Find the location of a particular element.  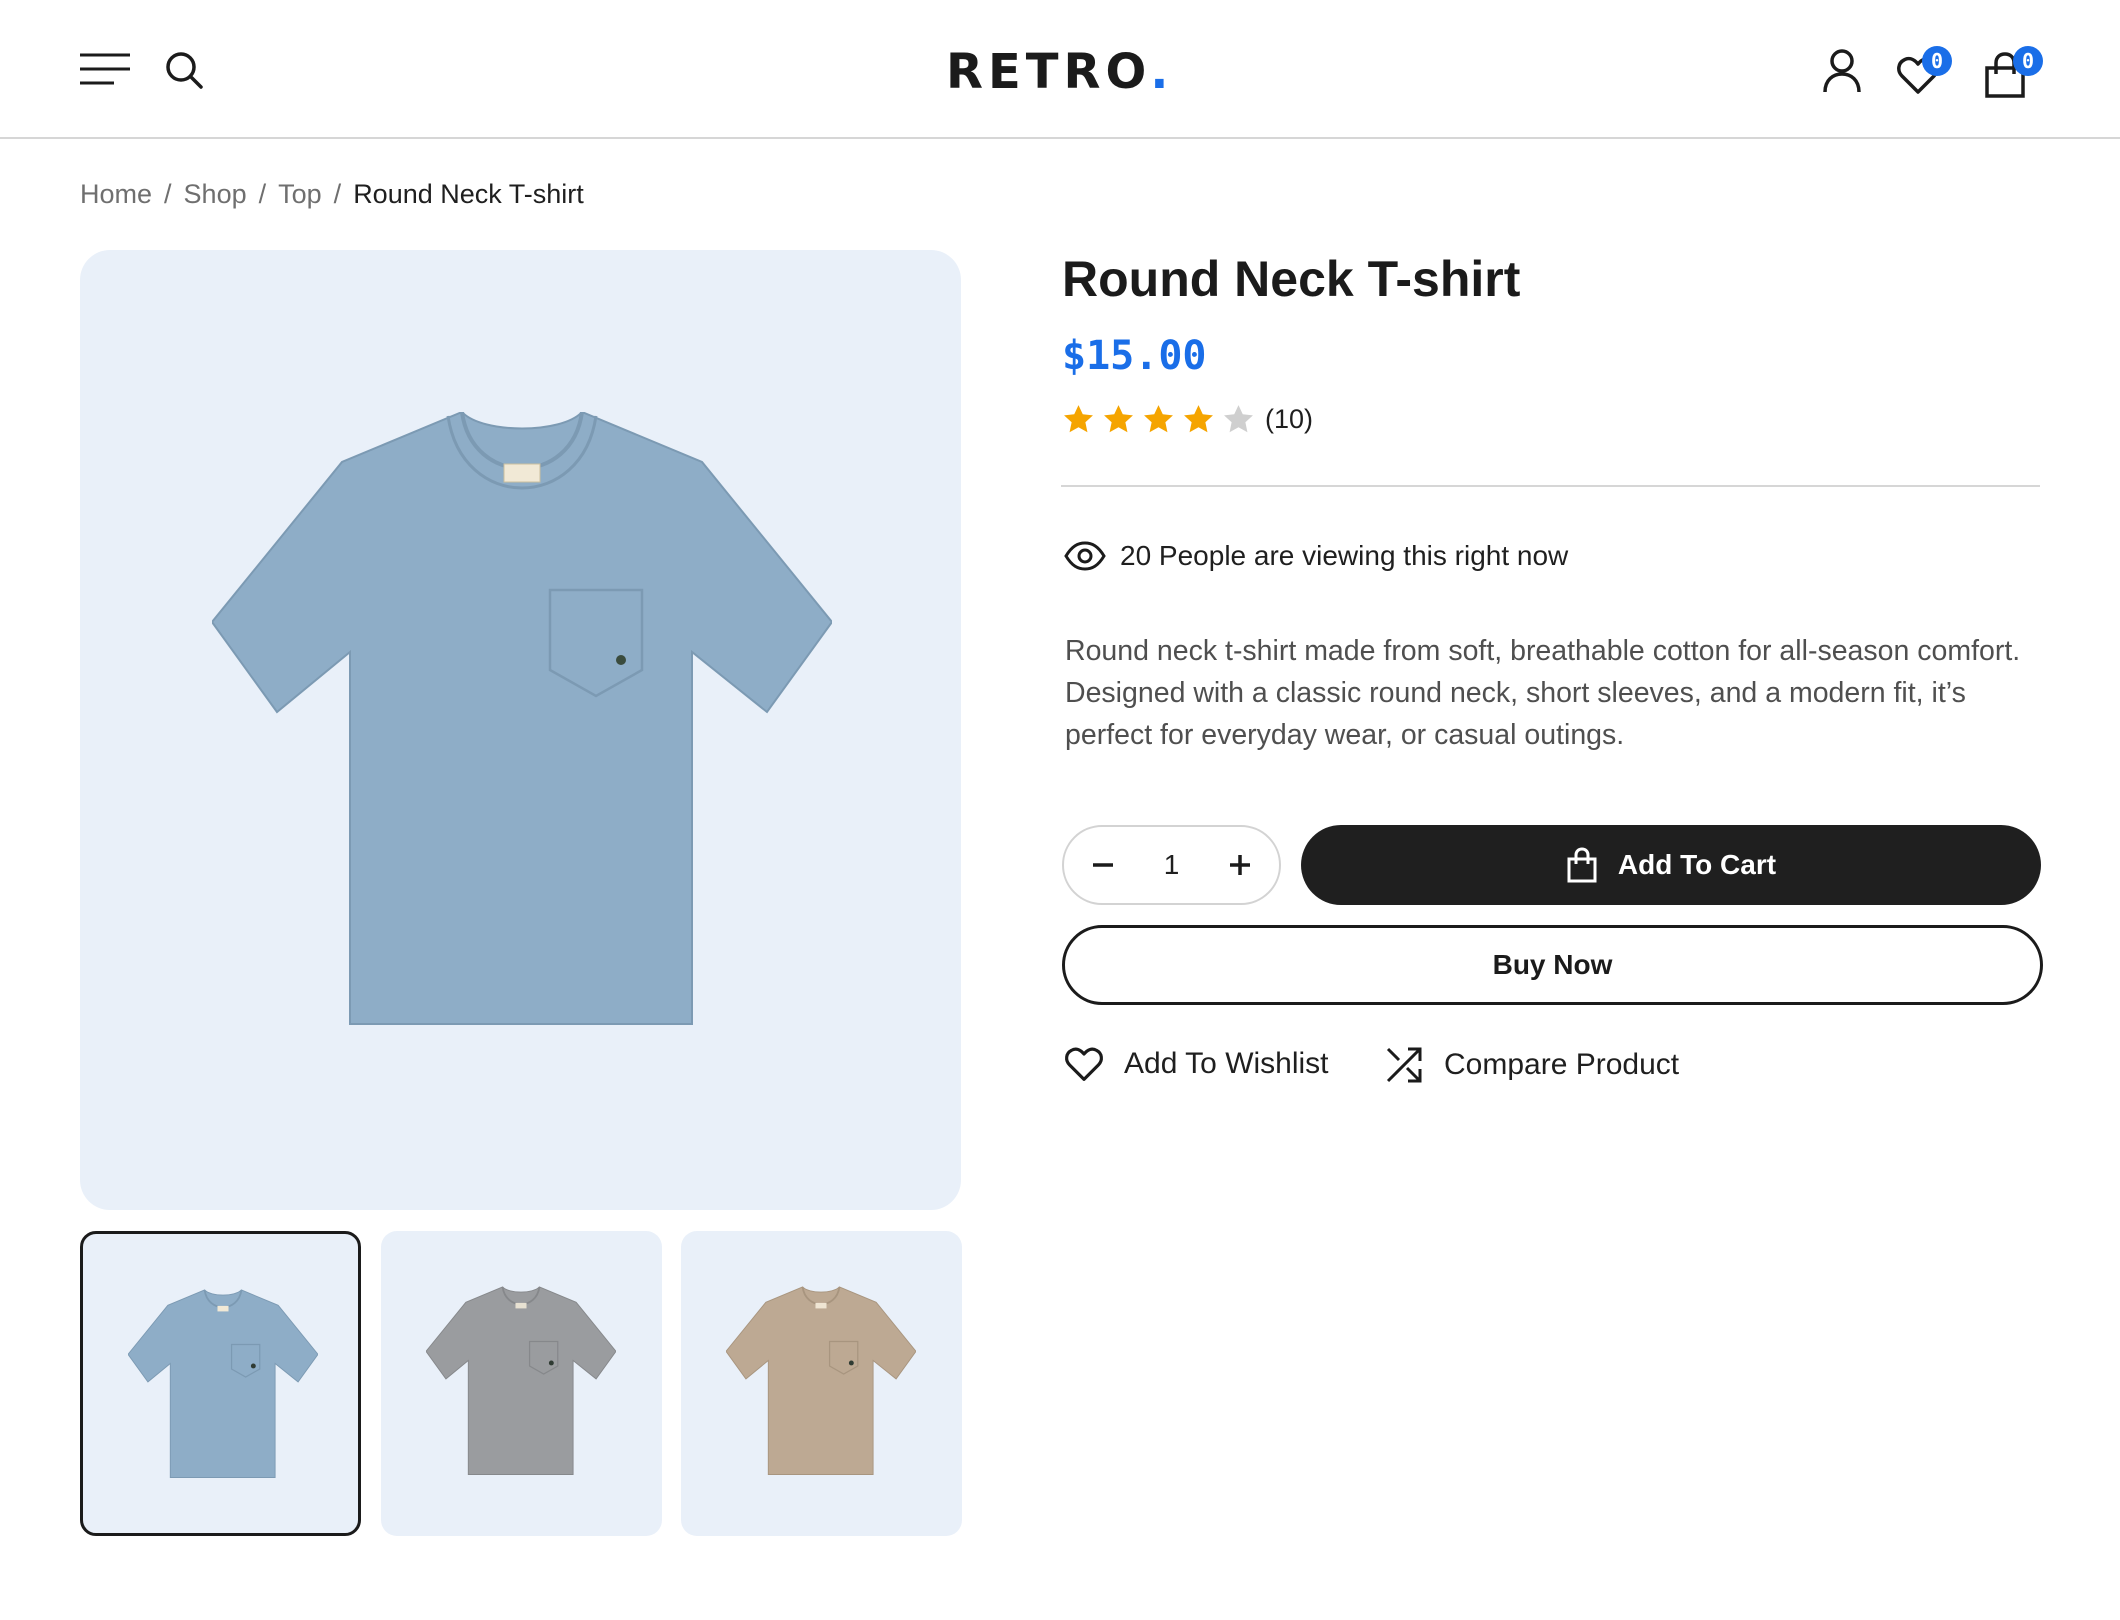

breadcrumb-home: Home is located at coordinates (116, 194).